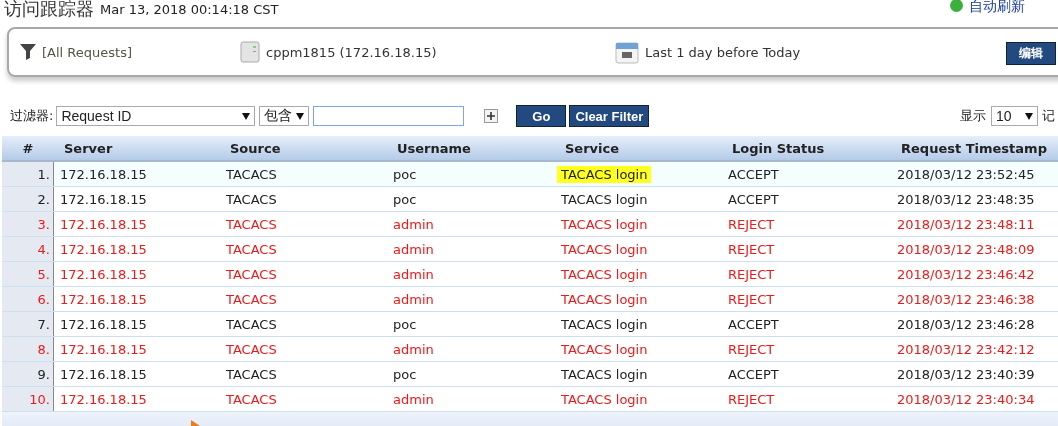 Image resolution: width=1058 pixels, height=426 pixels. Describe the element at coordinates (389, 116) in the screenshot. I see `filter-input` at that location.